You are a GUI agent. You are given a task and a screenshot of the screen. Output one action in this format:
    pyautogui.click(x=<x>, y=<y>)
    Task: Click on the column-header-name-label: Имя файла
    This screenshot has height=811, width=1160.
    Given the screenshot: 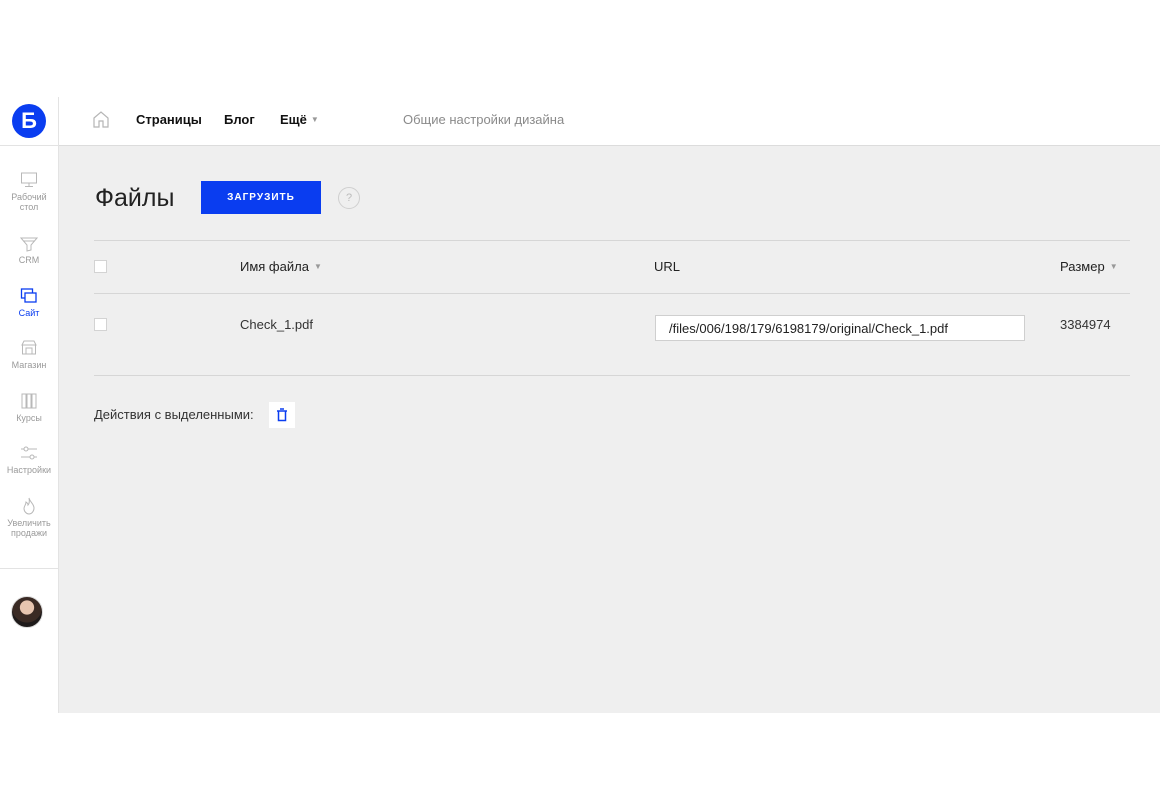 What is the action you would take?
    pyautogui.click(x=274, y=266)
    